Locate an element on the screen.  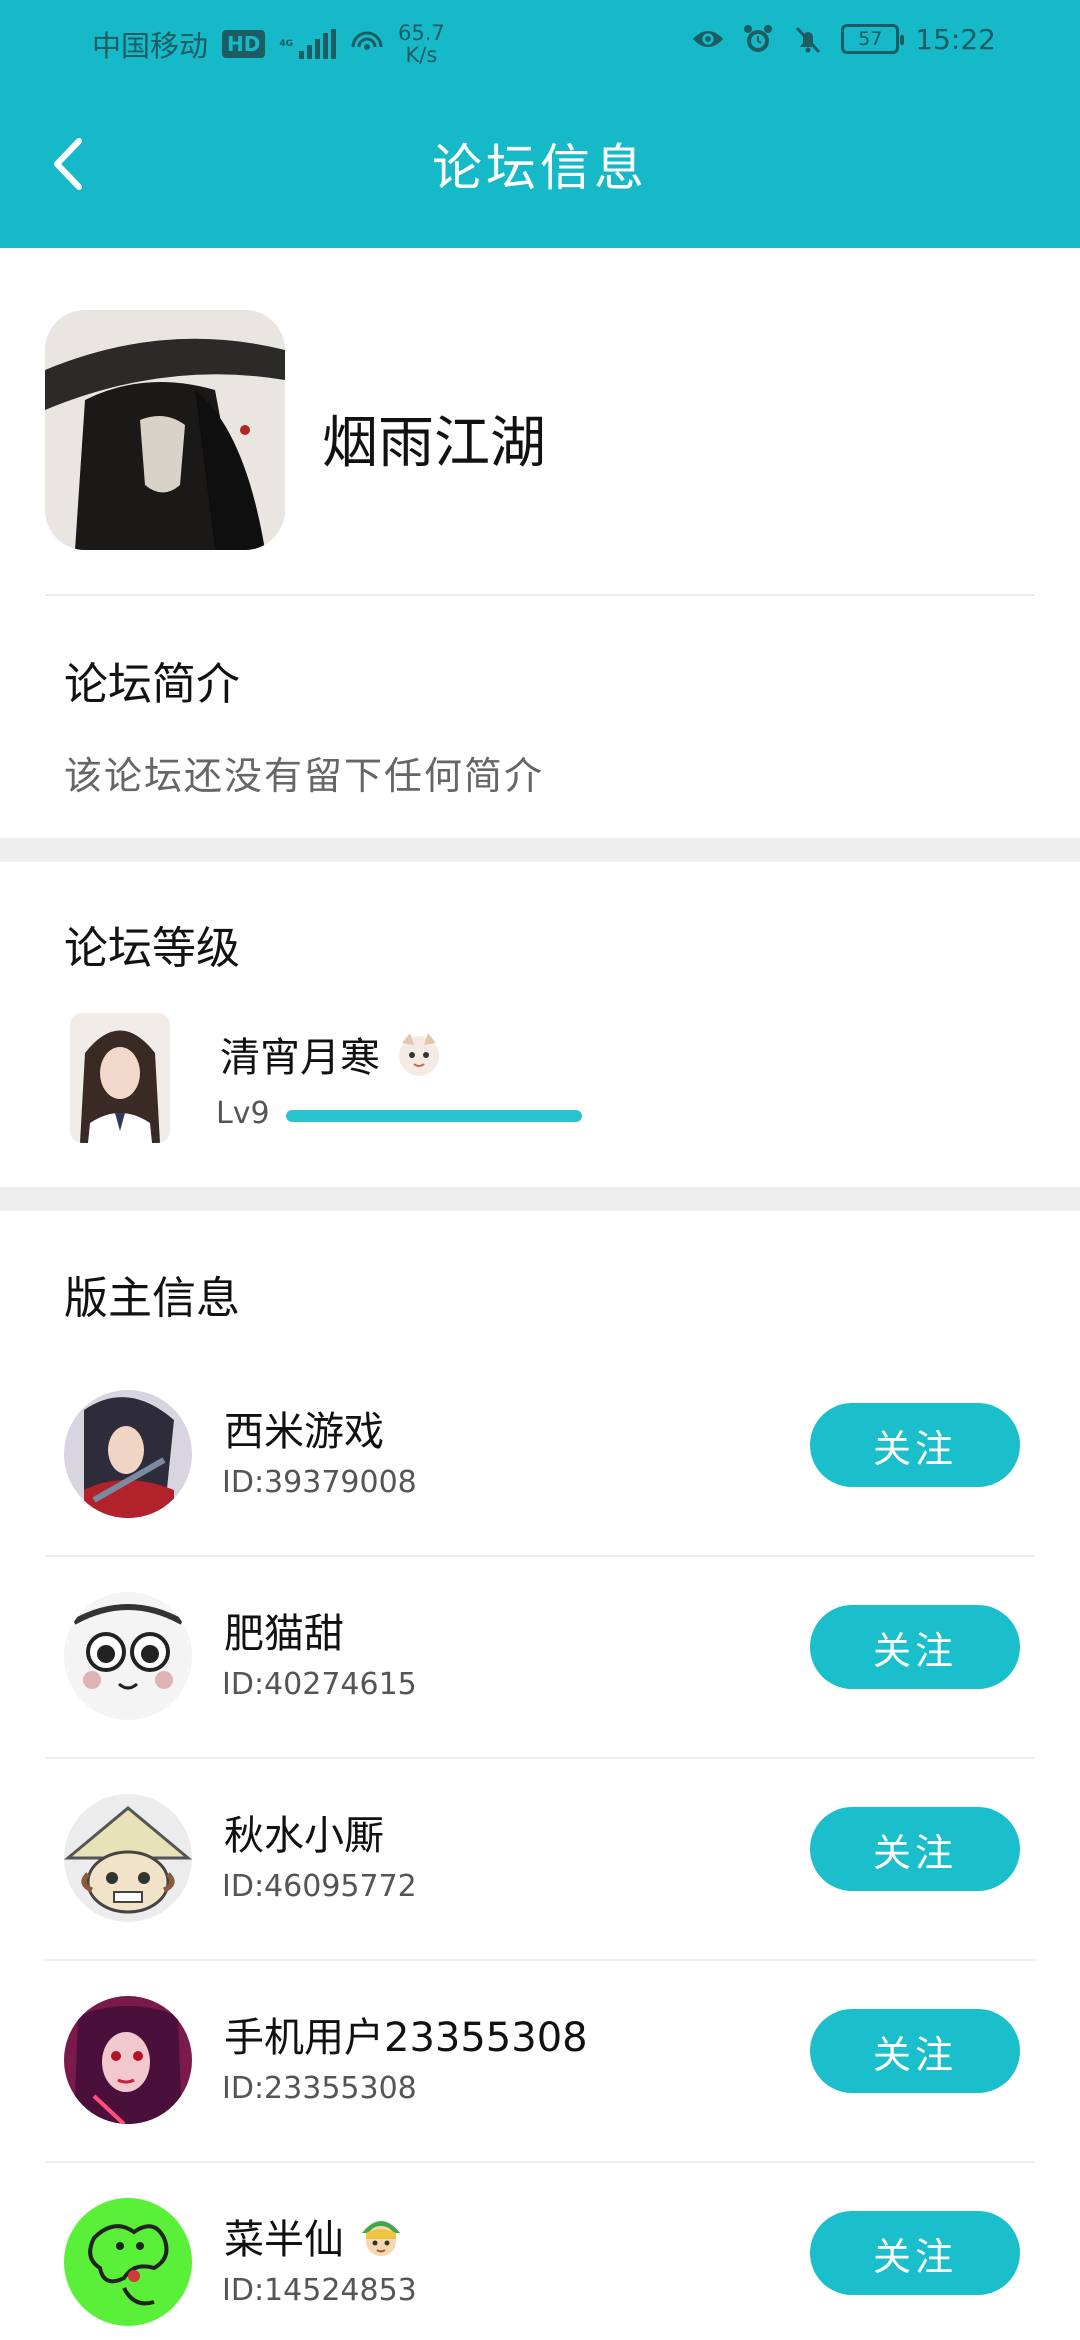
moderator-id: ID:46095772 is located at coordinates (319, 1886).